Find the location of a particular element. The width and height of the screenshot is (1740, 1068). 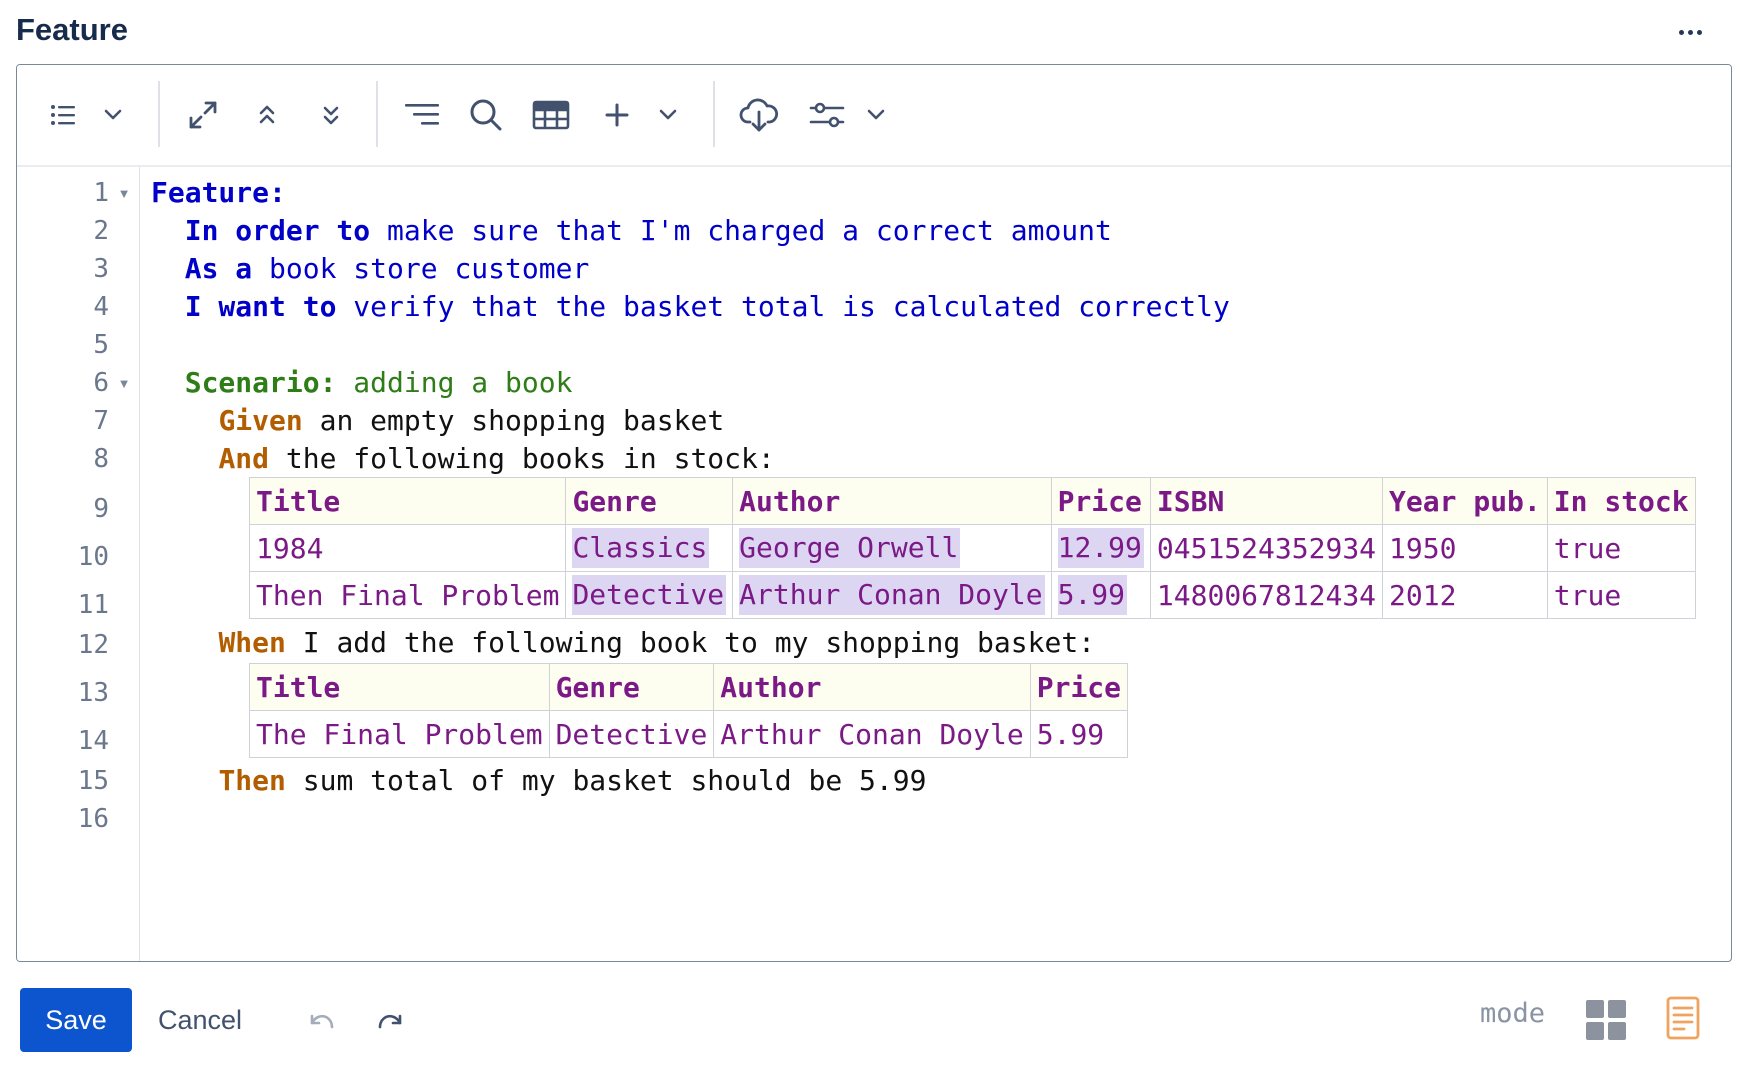

line-number: 11 is located at coordinates (93, 605).